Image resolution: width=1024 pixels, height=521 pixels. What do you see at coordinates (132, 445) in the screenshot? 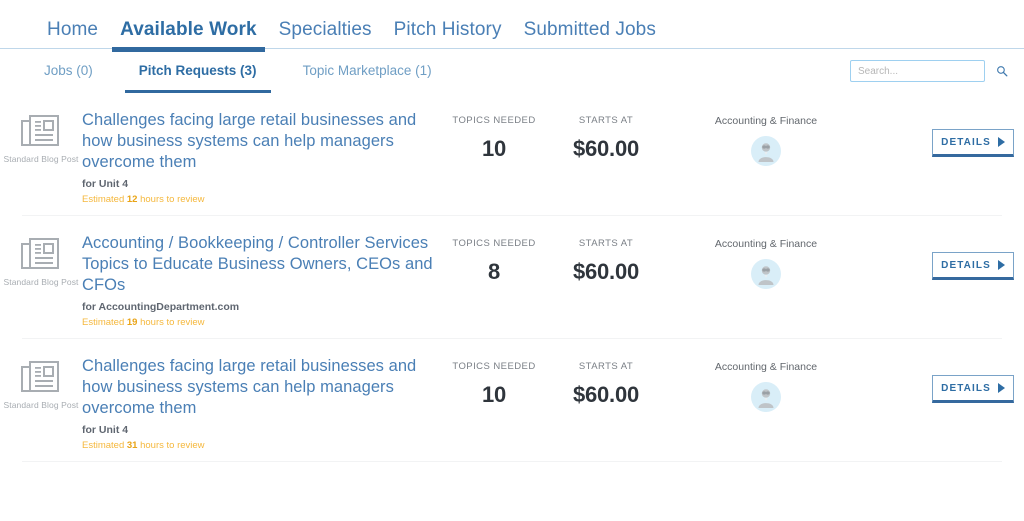
I see `estimate-hours: 31` at bounding box center [132, 445].